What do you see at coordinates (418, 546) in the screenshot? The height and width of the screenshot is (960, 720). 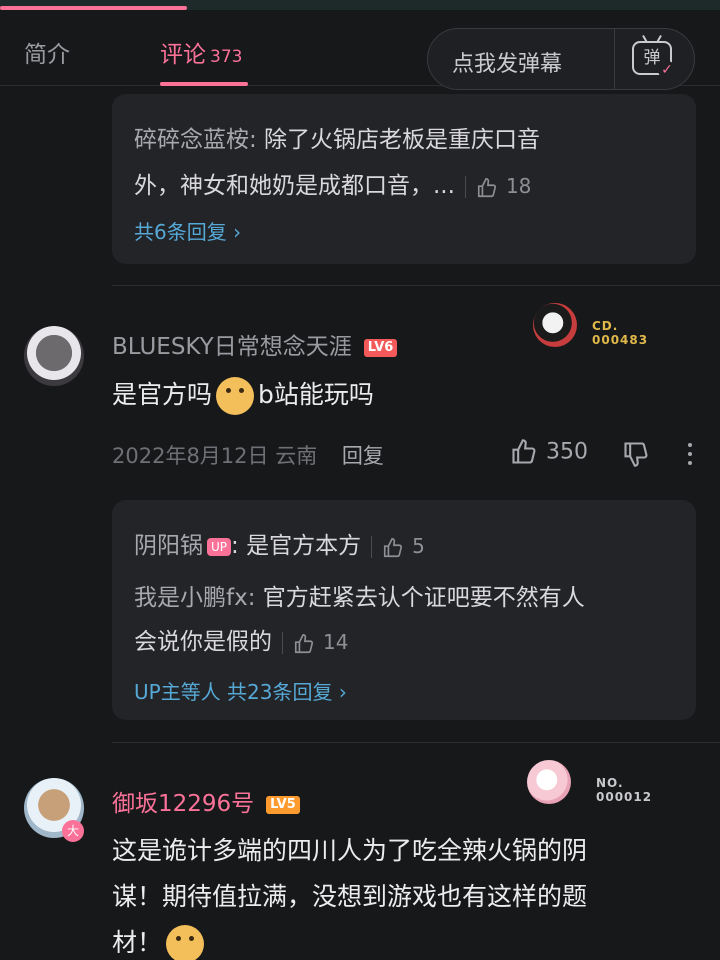 I see `reply-like-count: 5` at bounding box center [418, 546].